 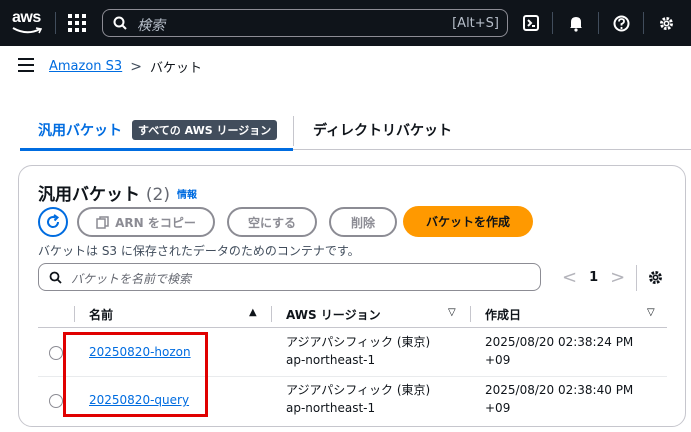 What do you see at coordinates (289, 277) in the screenshot?
I see `bucket-filter-input: バケットを名前で検索` at bounding box center [289, 277].